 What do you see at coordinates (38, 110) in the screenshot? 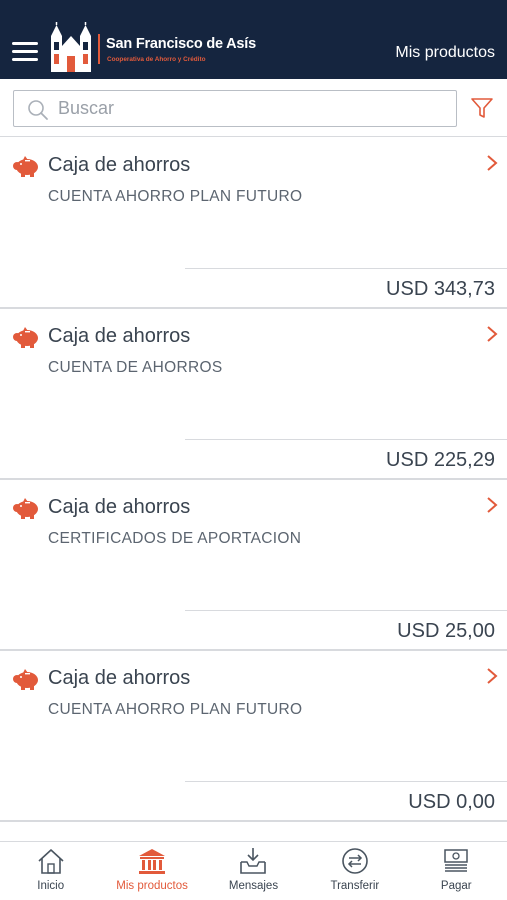
I see `magnifier-icon` at bounding box center [38, 110].